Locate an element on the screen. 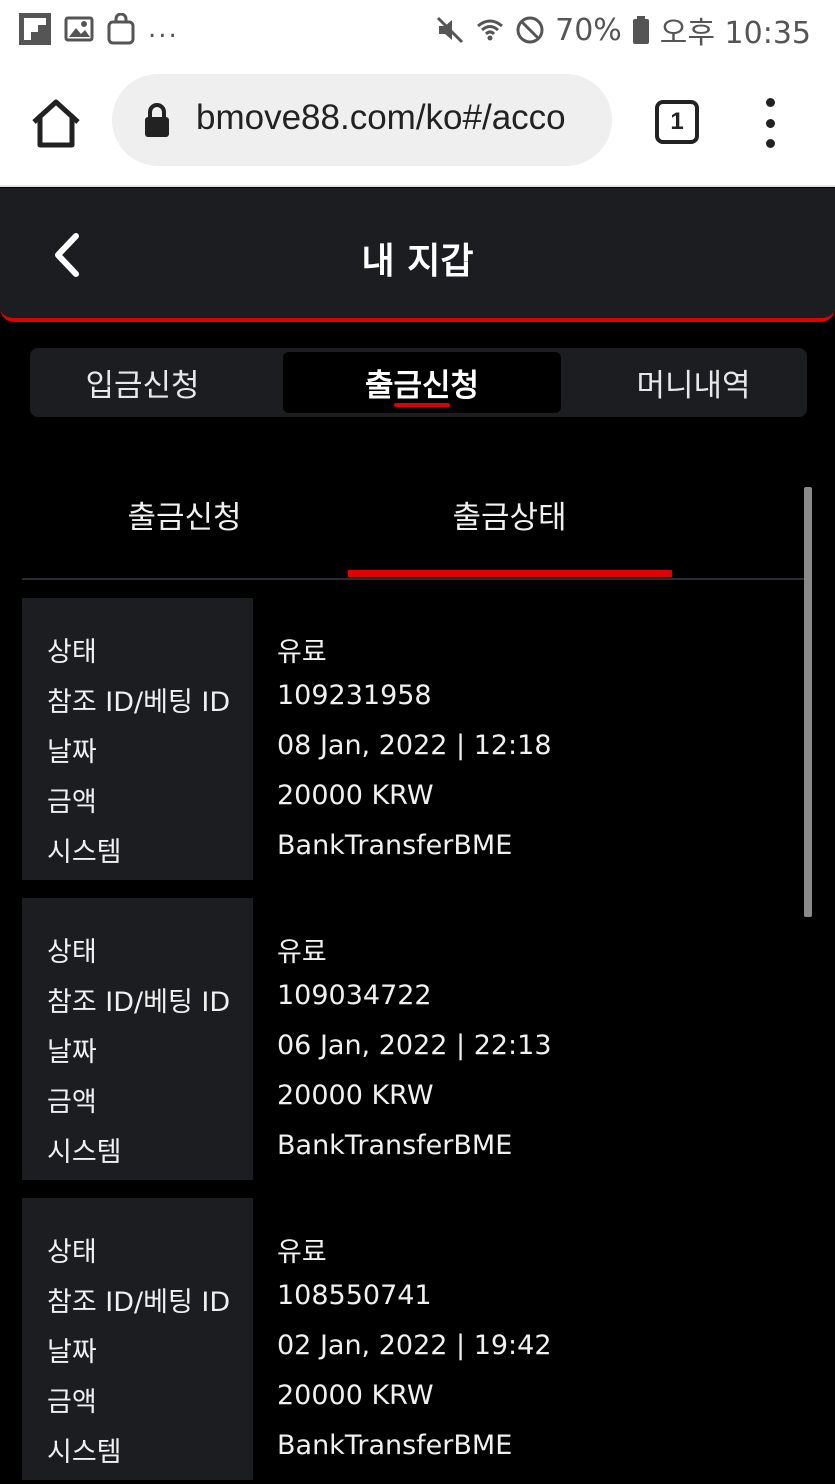 The image size is (835, 1484). tab-withdraw-request: 출금신청 is located at coordinates (422, 382).